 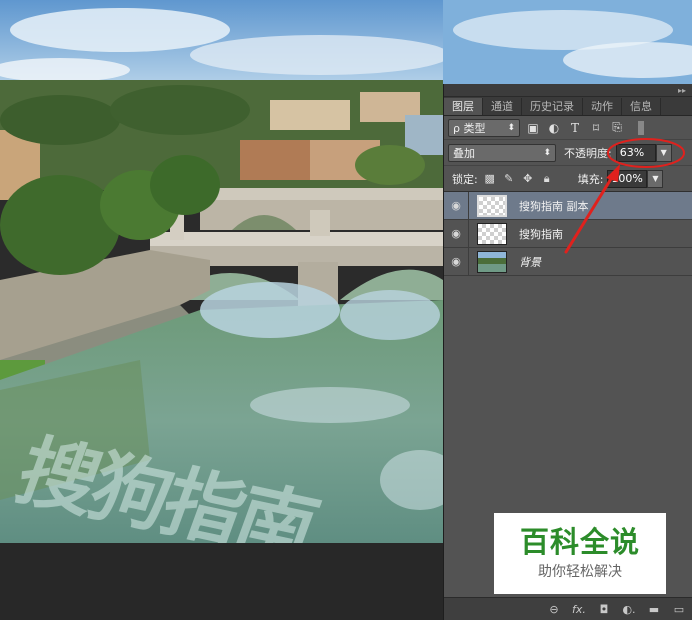 What do you see at coordinates (547, 179) in the screenshot?
I see `lock-all-icon: 🔒︎` at bounding box center [547, 179].